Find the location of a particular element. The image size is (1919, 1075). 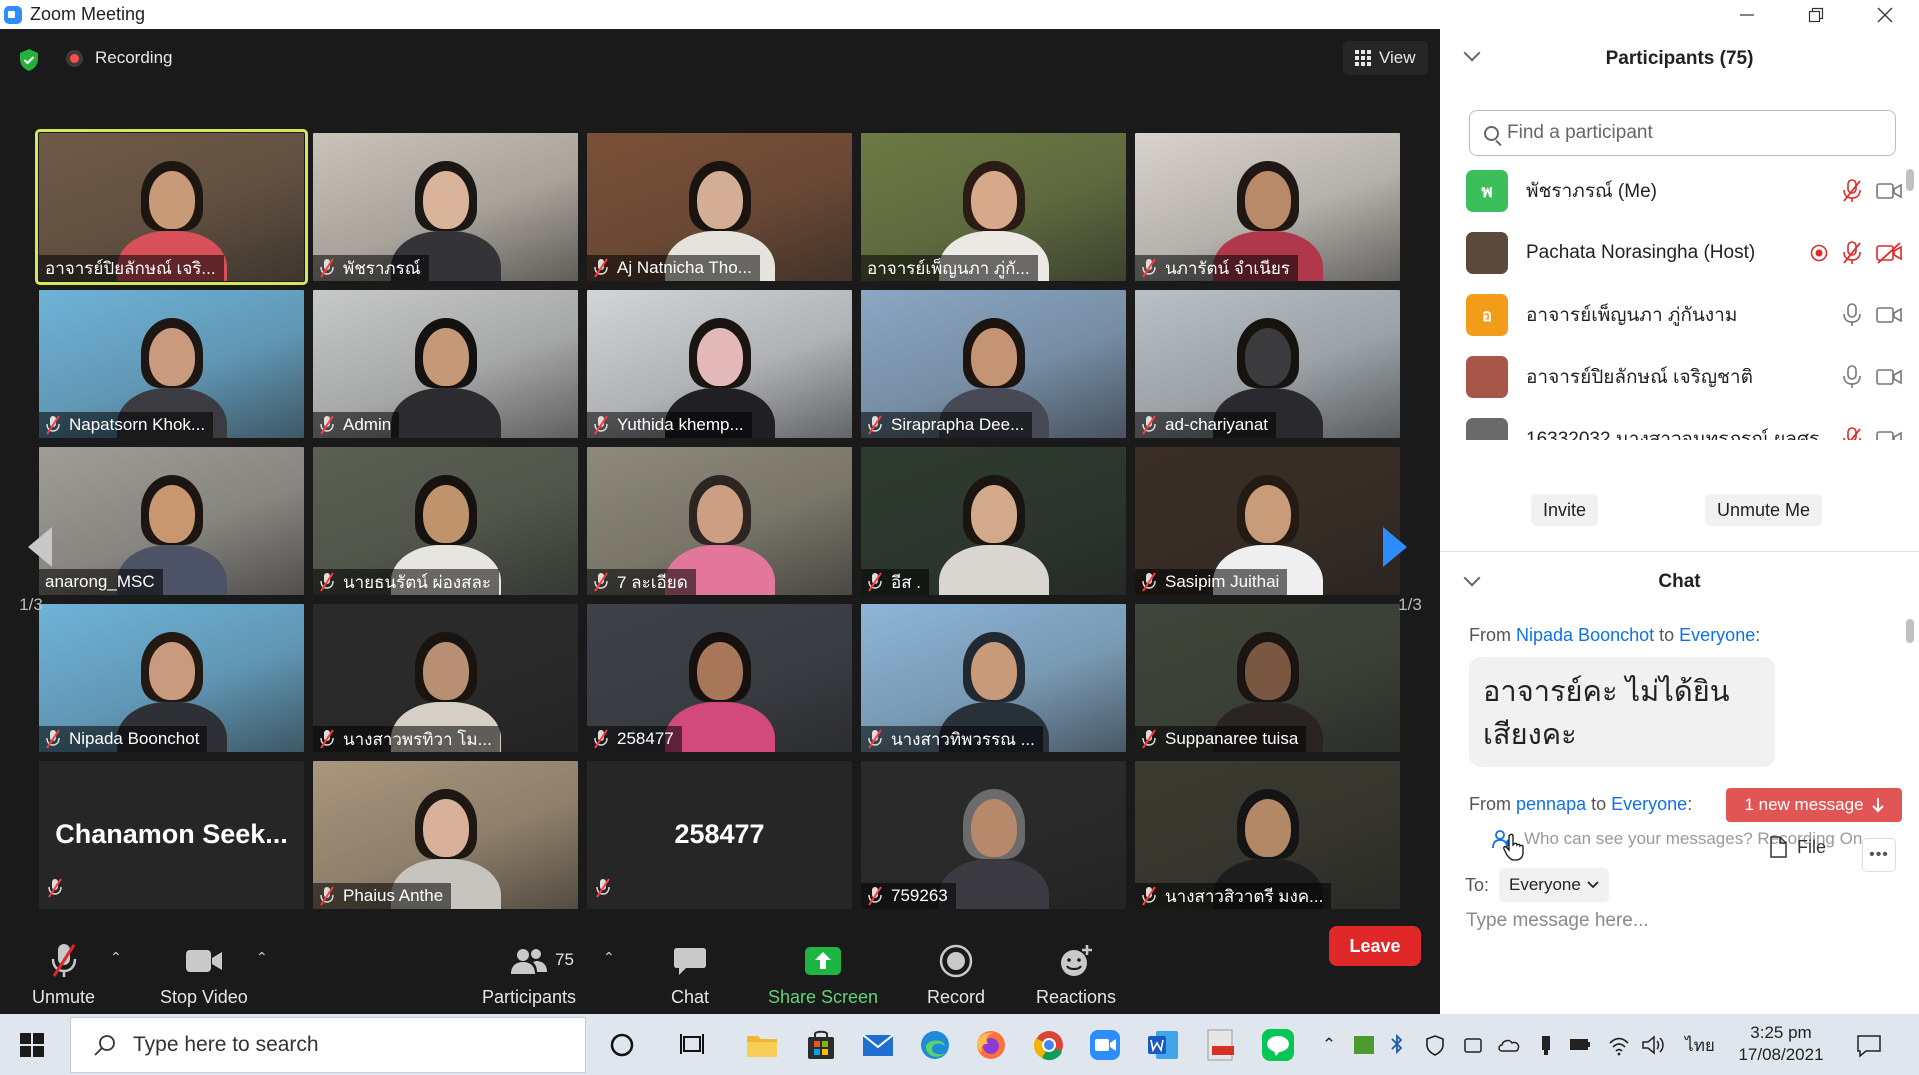

to-prefix: to is located at coordinates (1599, 804).